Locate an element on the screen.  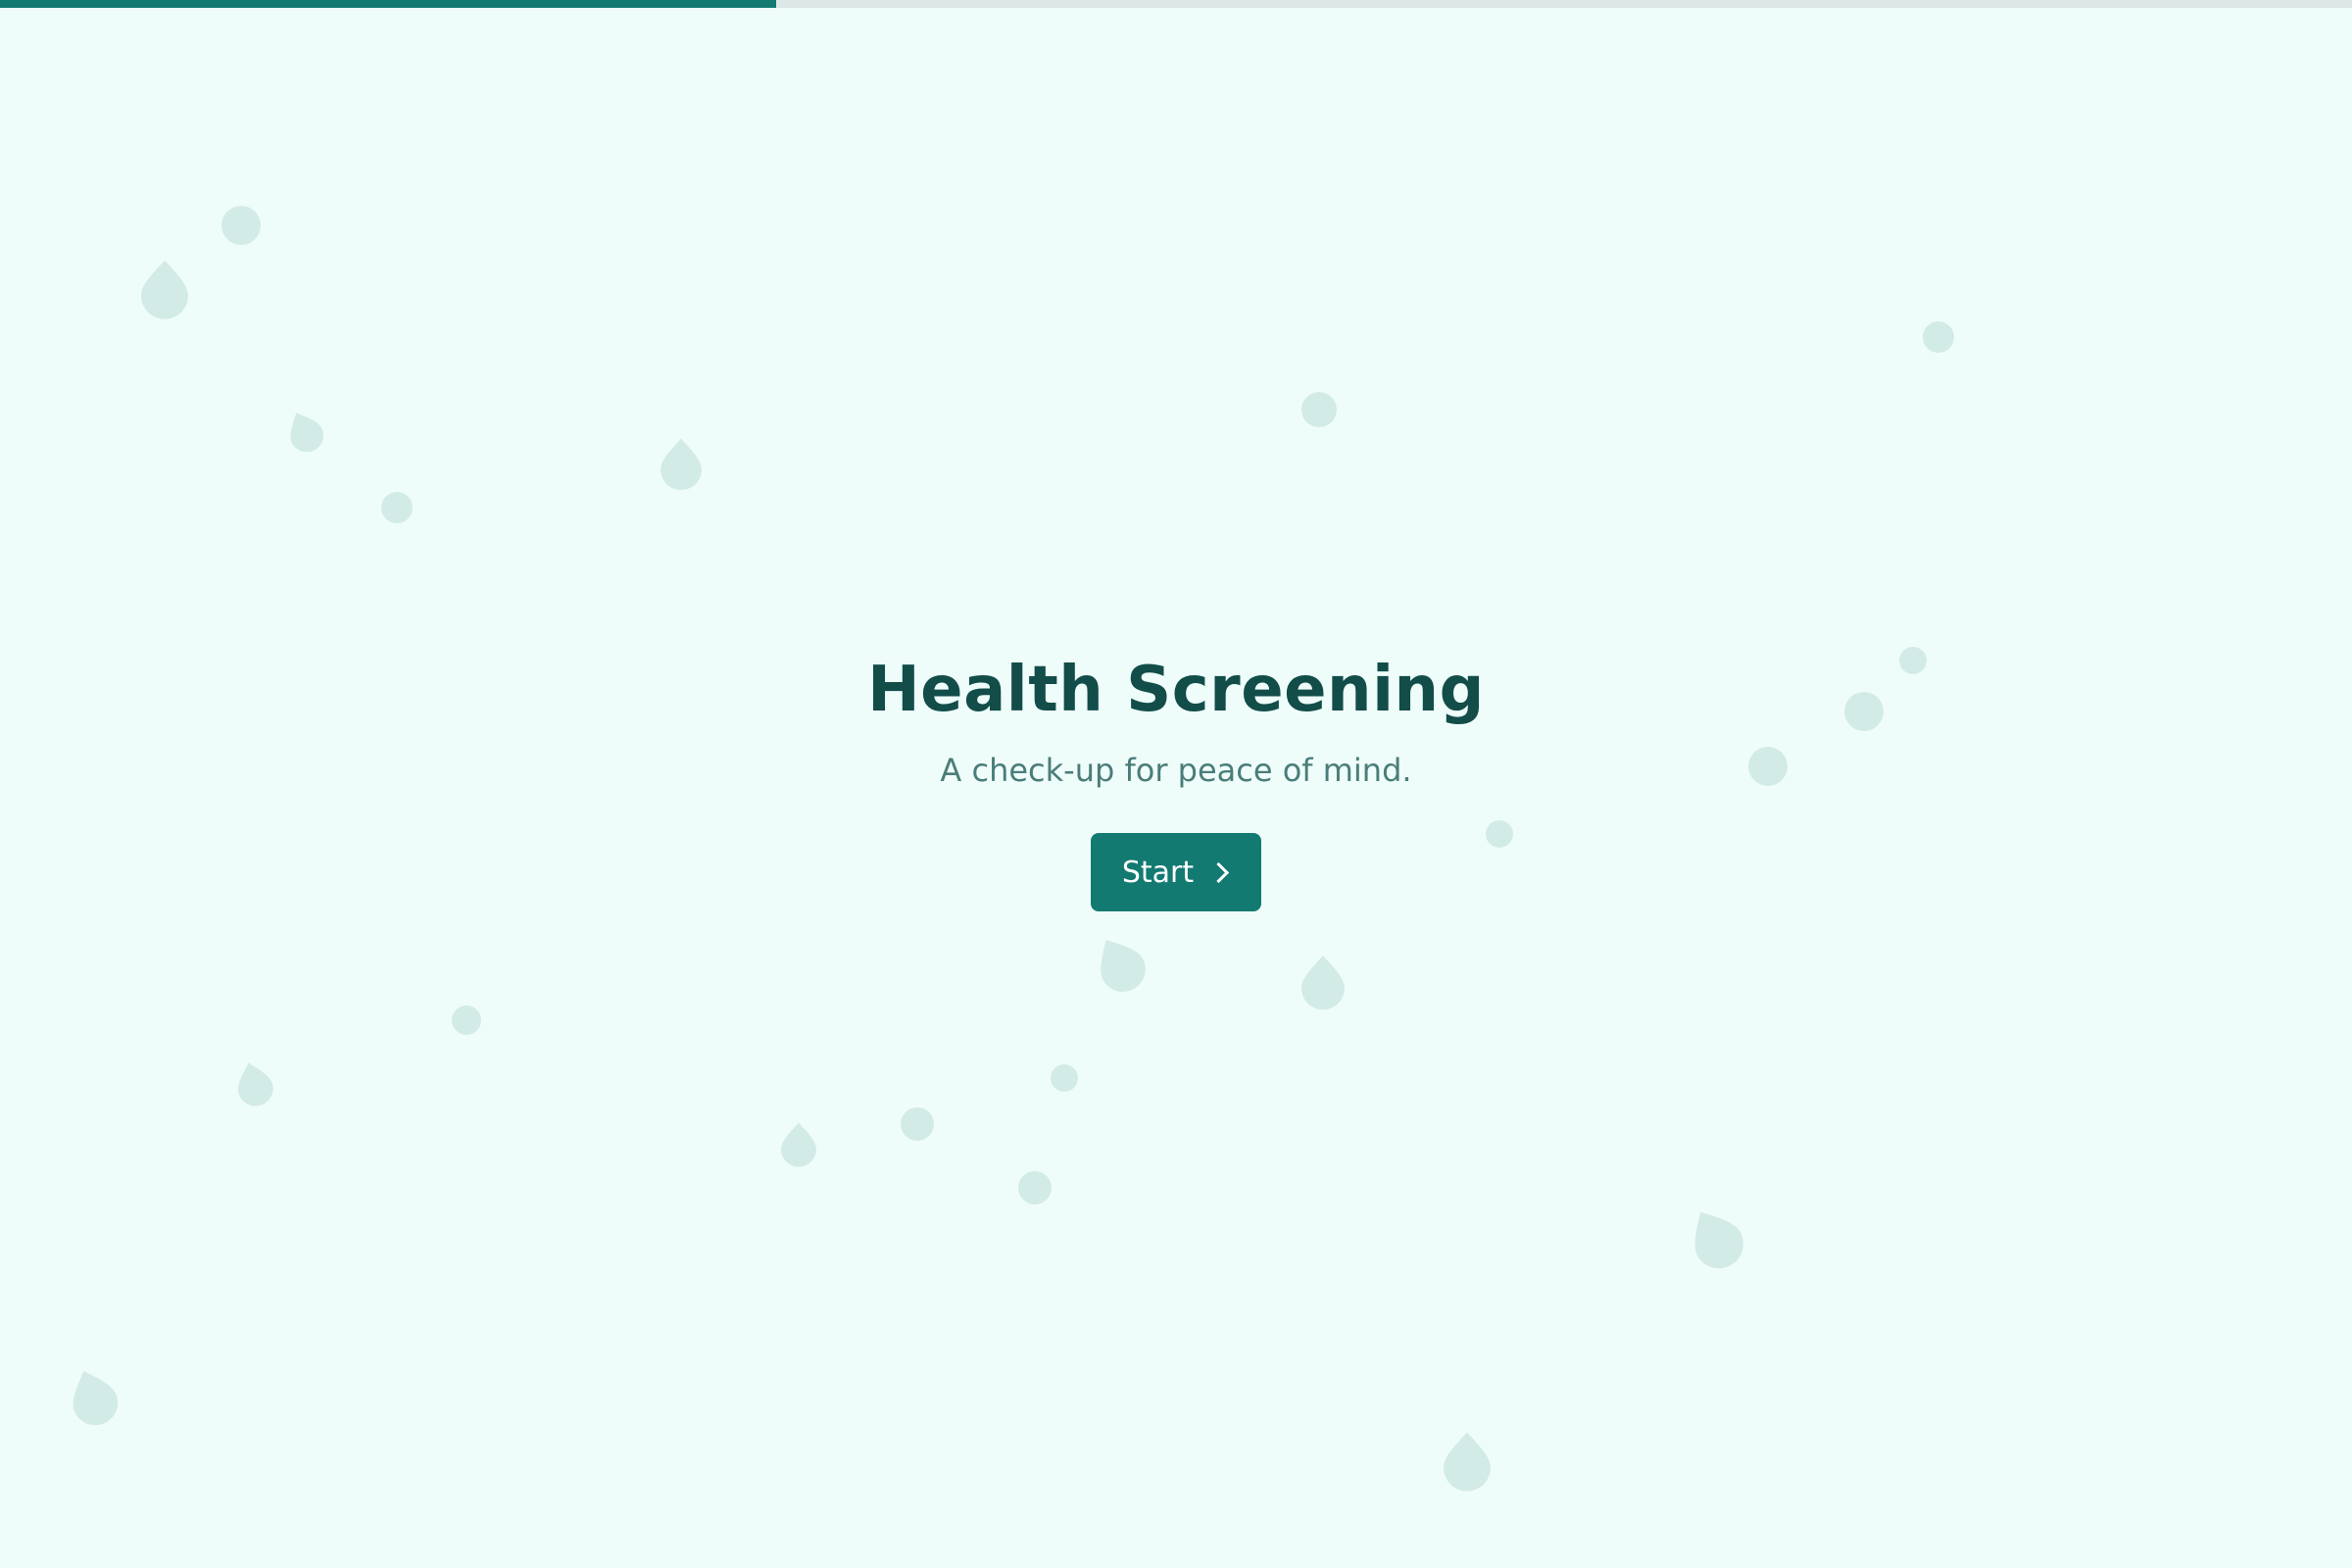
page-title: Health Screening is located at coordinates (1176, 690).